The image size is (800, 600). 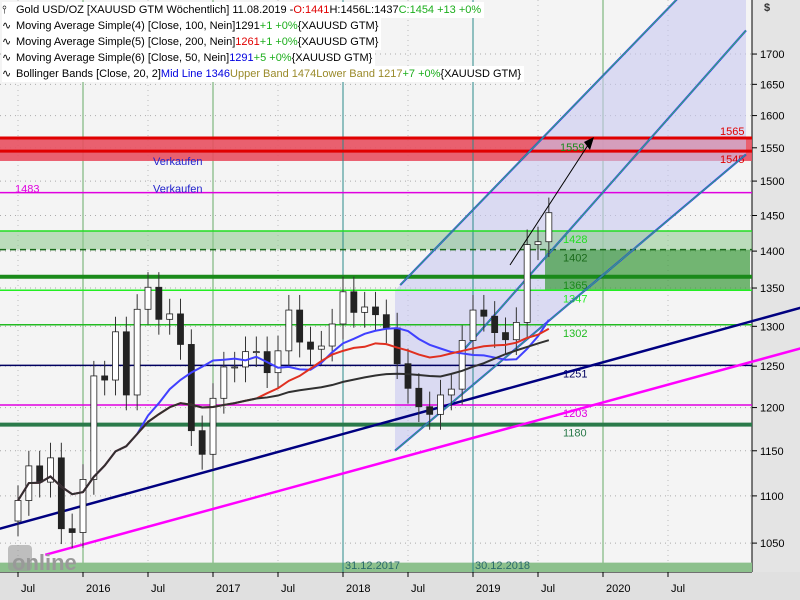 What do you see at coordinates (575, 334) in the screenshot?
I see `level-label-1302: 1302` at bounding box center [575, 334].